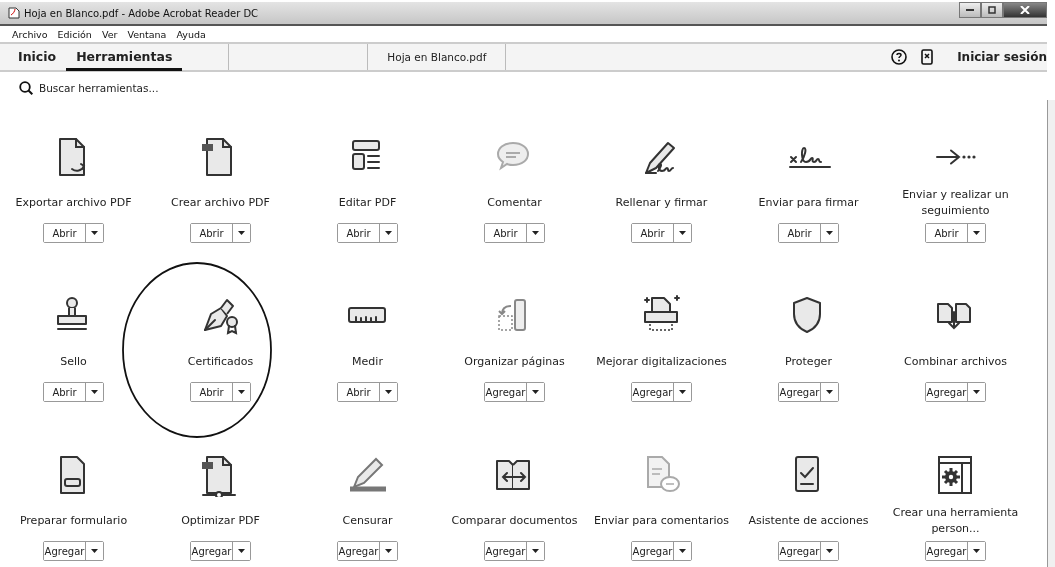 Image resolution: width=1055 pixels, height=567 pixels. What do you see at coordinates (37, 57) in the screenshot?
I see `tab: Inicio` at bounding box center [37, 57].